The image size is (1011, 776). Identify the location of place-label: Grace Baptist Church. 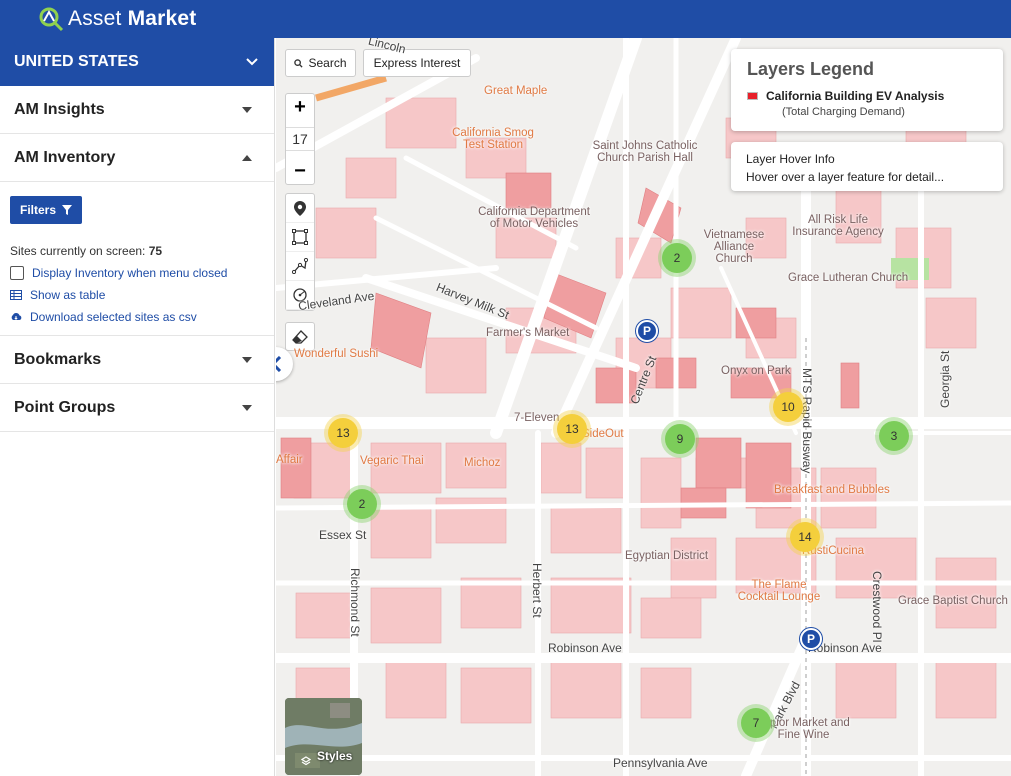
(953, 601).